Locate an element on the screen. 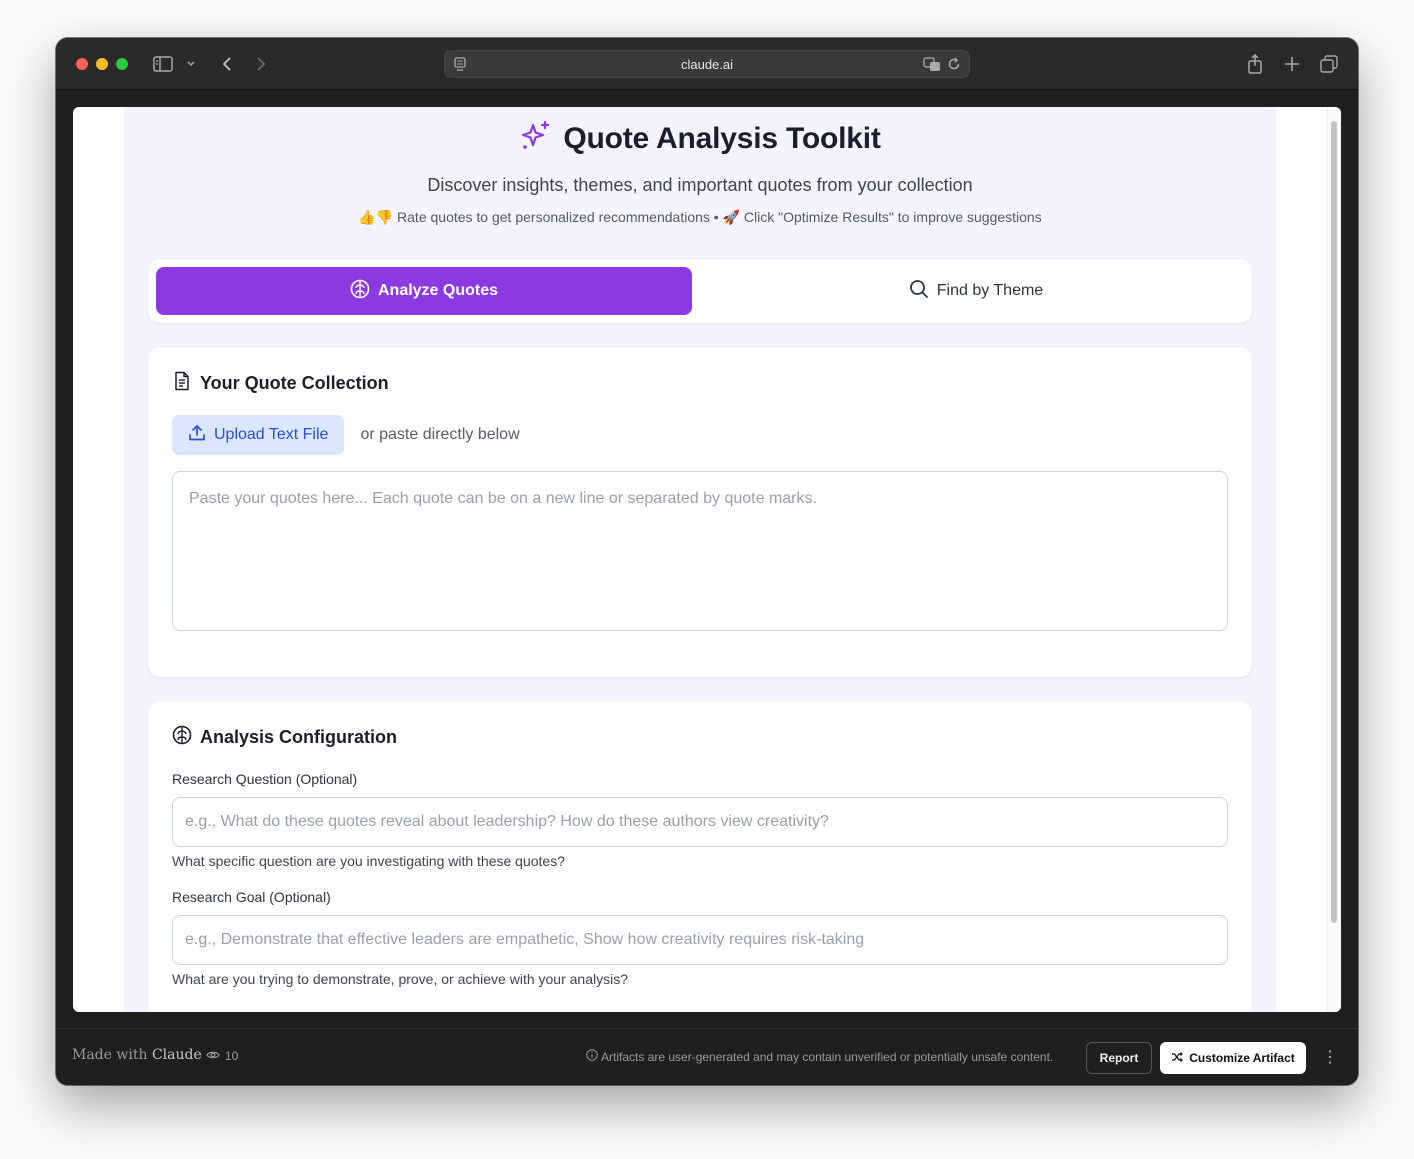  report-button: Report is located at coordinates (1119, 1058).